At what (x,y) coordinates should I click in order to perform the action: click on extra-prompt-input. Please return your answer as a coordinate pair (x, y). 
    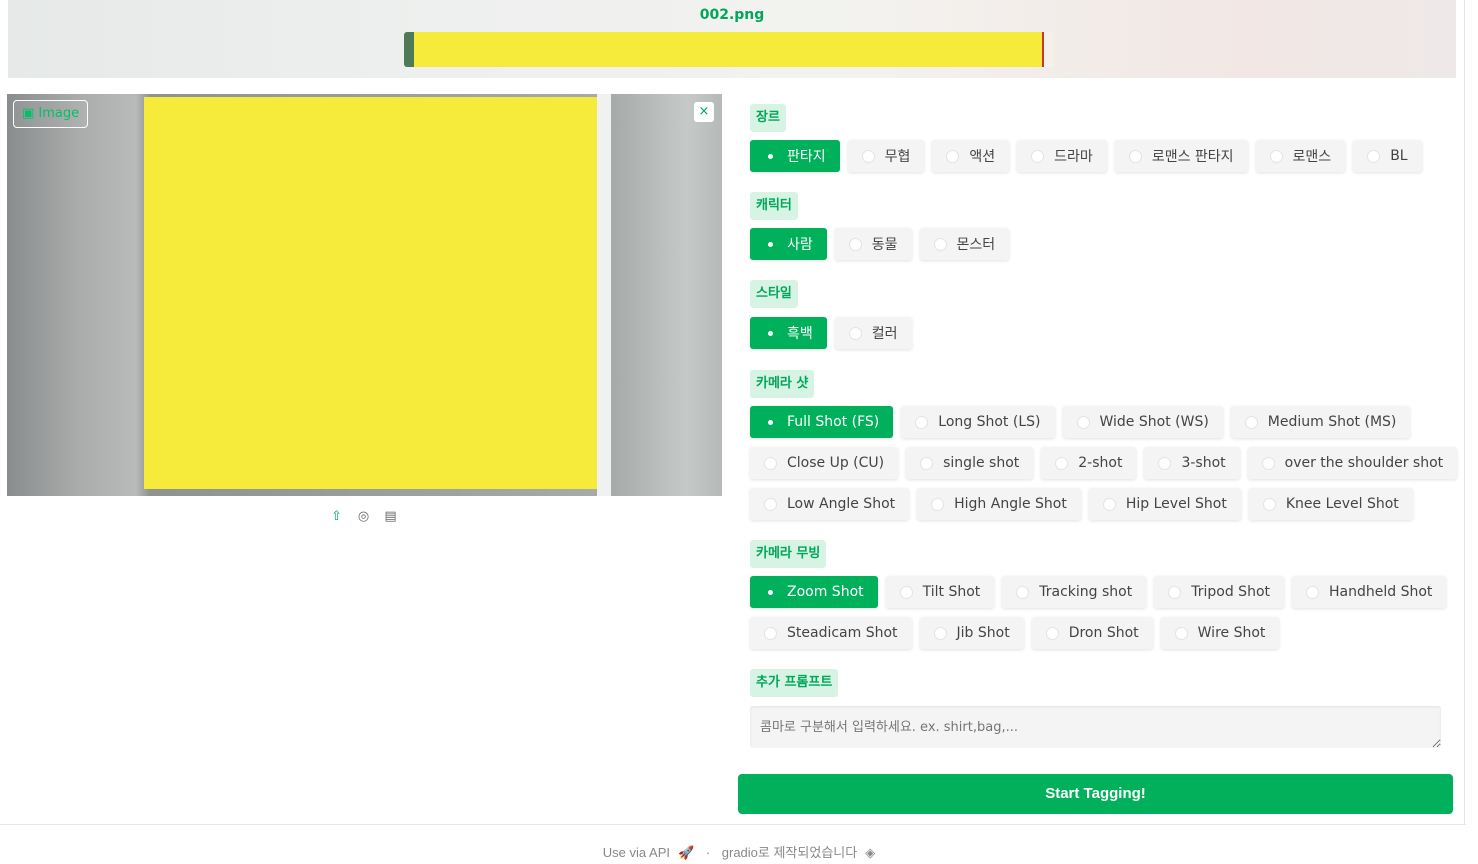
    Looking at the image, I should click on (1095, 727).